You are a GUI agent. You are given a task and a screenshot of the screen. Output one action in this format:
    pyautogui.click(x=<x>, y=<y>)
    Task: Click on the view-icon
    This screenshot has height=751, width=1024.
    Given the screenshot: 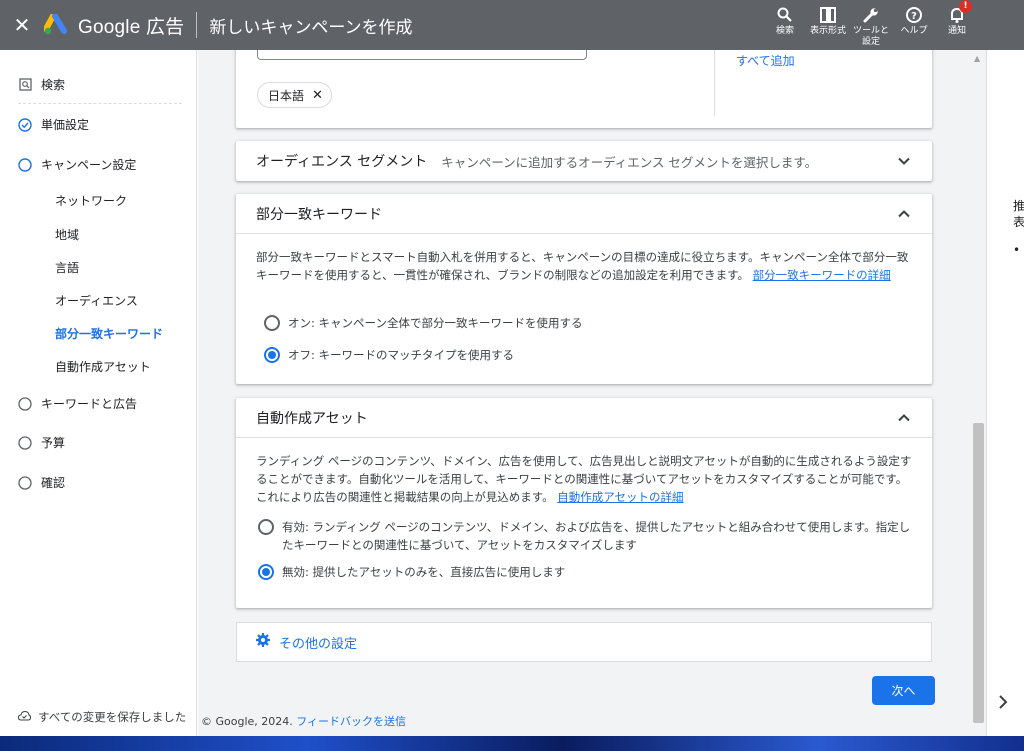 What is the action you would take?
    pyautogui.click(x=828, y=15)
    